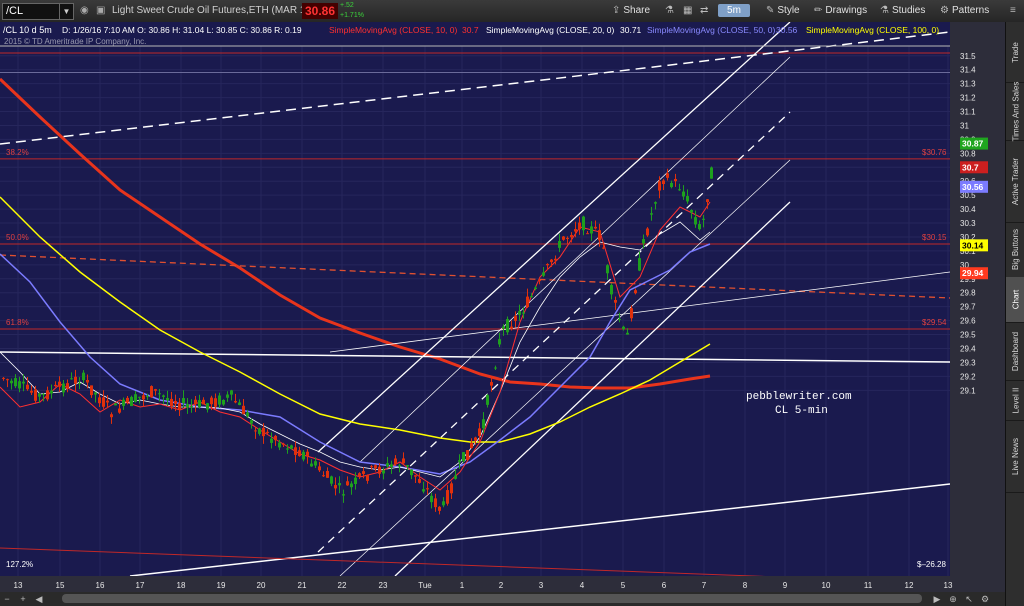 The height and width of the screenshot is (606, 1024). Describe the element at coordinates (15, 11) in the screenshot. I see `symbol-text: /CL` at that location.